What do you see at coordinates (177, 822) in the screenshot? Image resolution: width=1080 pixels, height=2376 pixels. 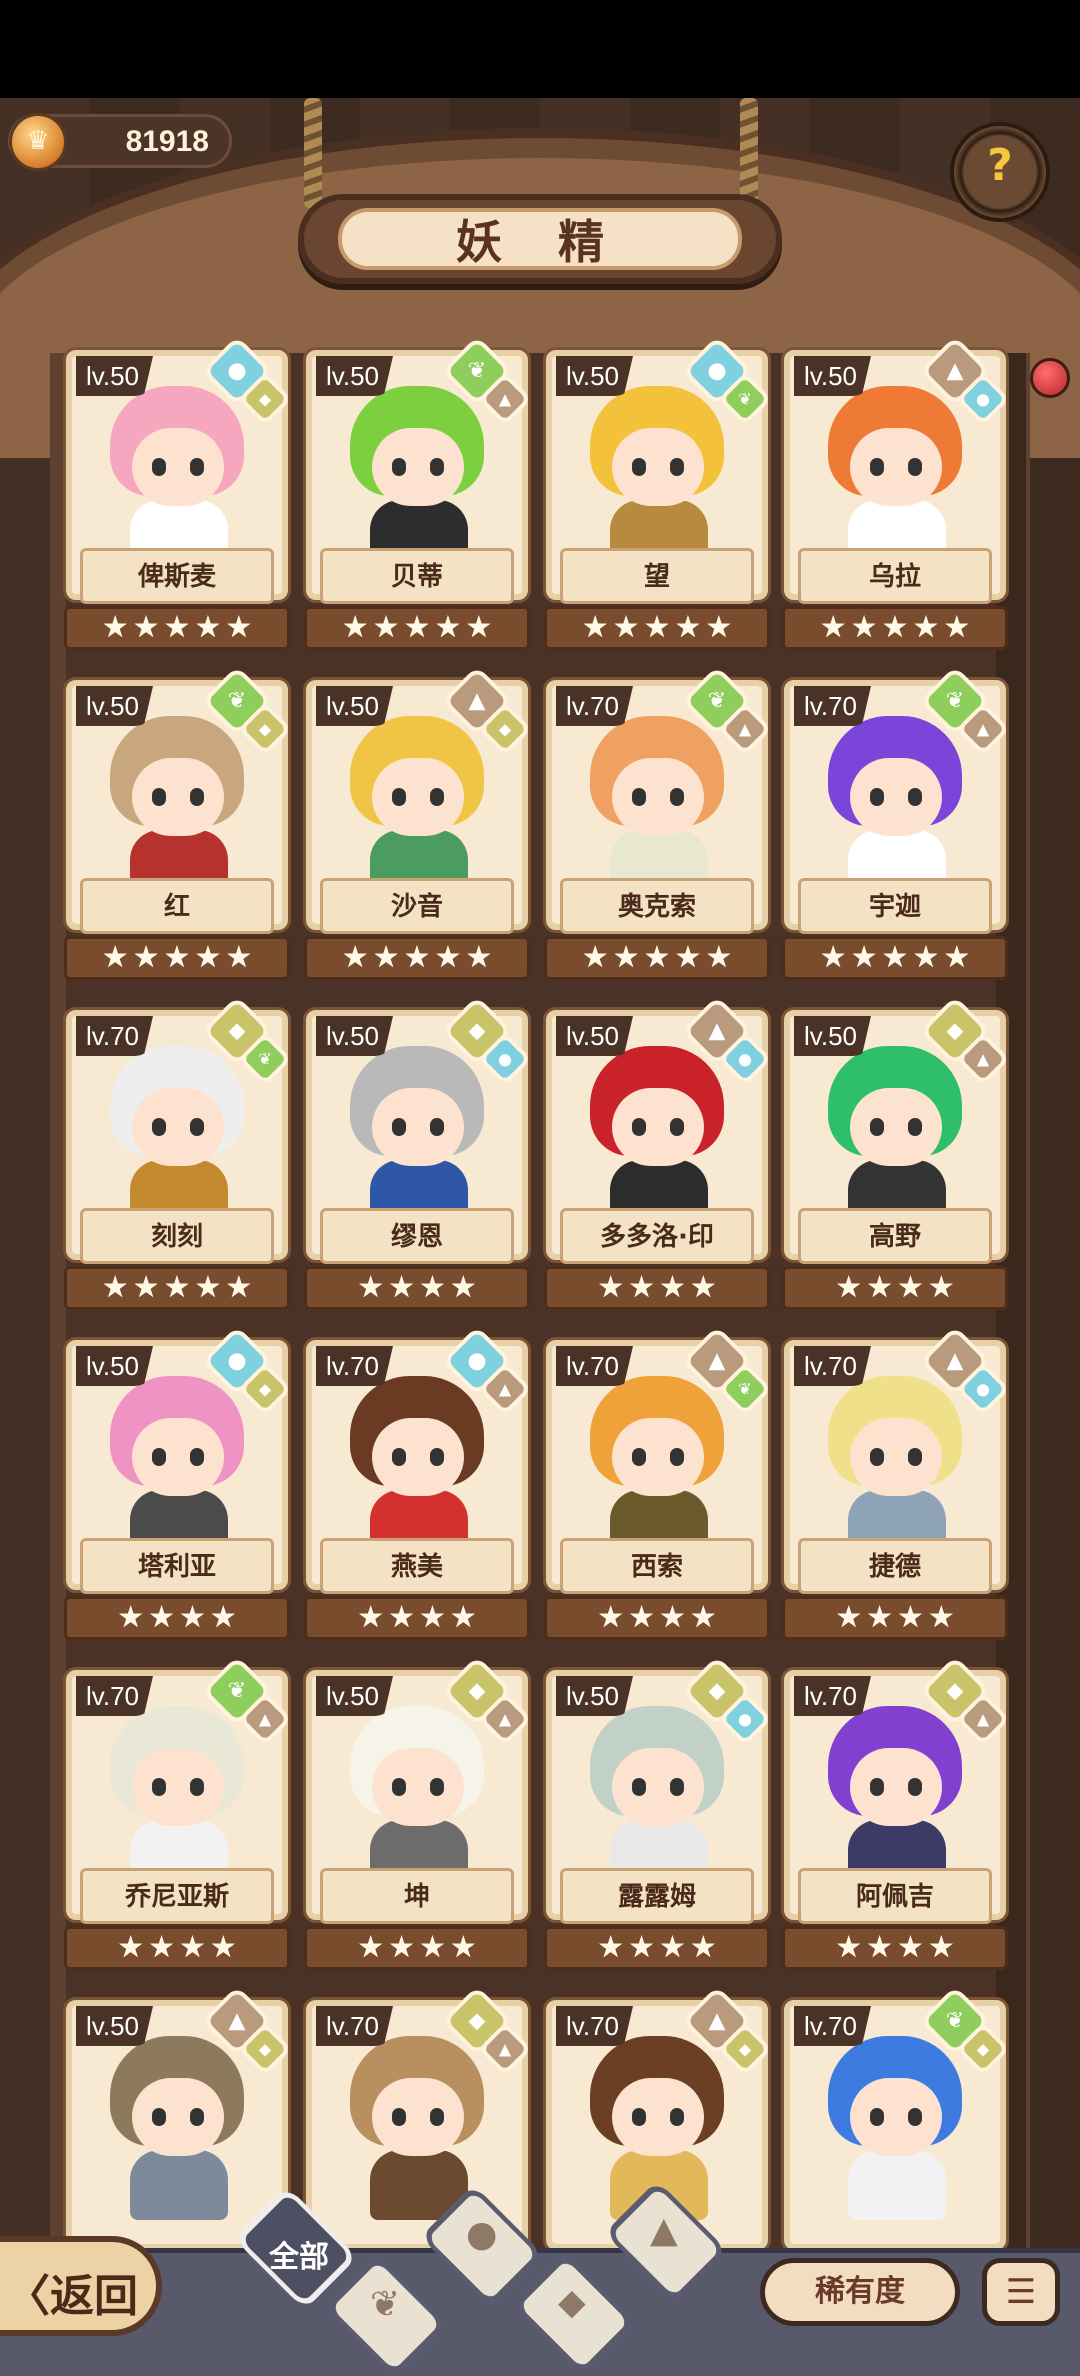 I see `fairy-card: lv.50 ❦ ◆ 红 ★ ★ ★ ★ ★` at bounding box center [177, 822].